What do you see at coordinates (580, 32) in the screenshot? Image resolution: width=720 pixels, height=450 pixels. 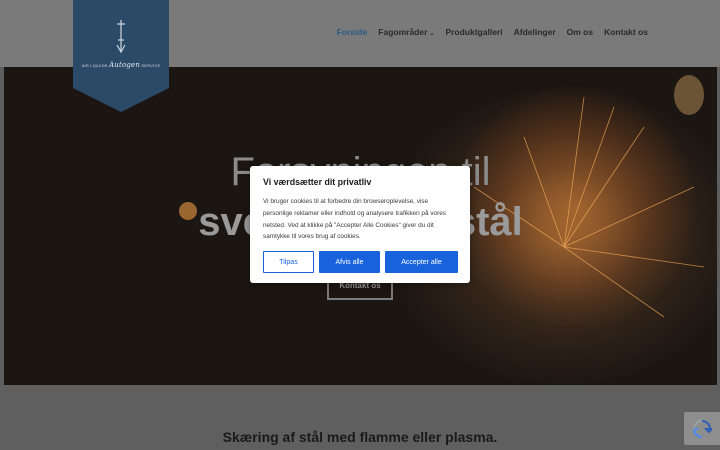 I see `nav-om-os: Om os` at bounding box center [580, 32].